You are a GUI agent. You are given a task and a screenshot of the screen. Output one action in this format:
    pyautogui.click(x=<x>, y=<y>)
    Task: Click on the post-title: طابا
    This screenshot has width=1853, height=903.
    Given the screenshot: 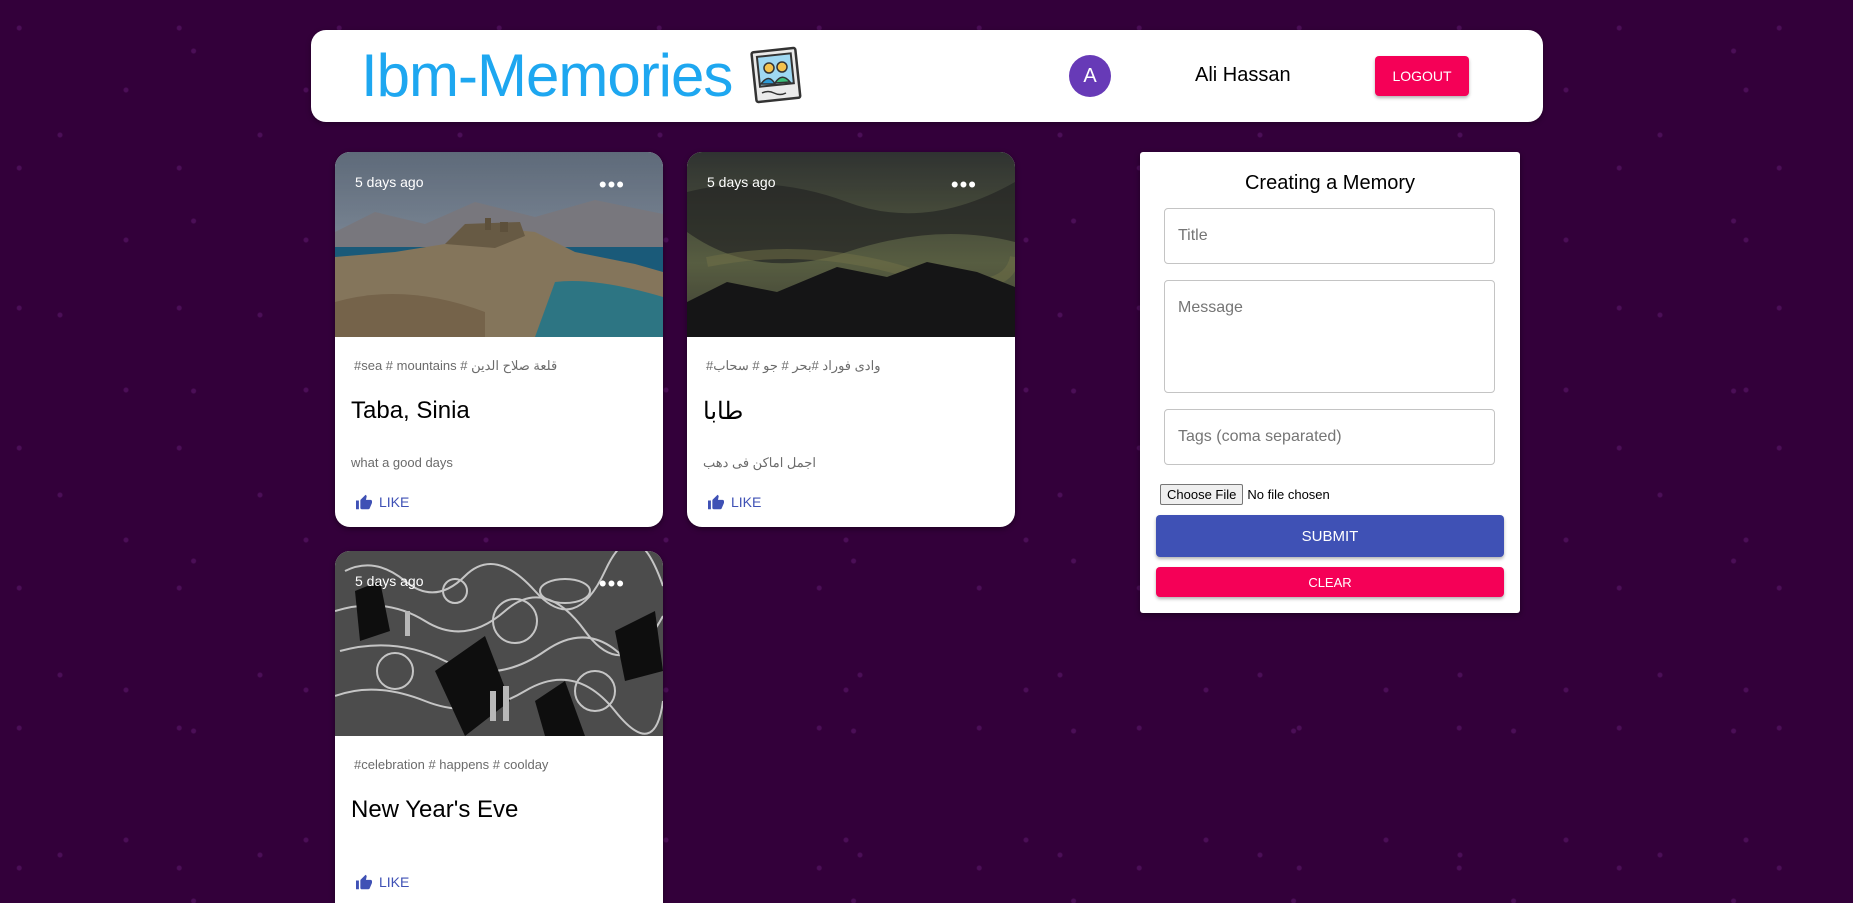 What is the action you would take?
    pyautogui.click(x=723, y=411)
    